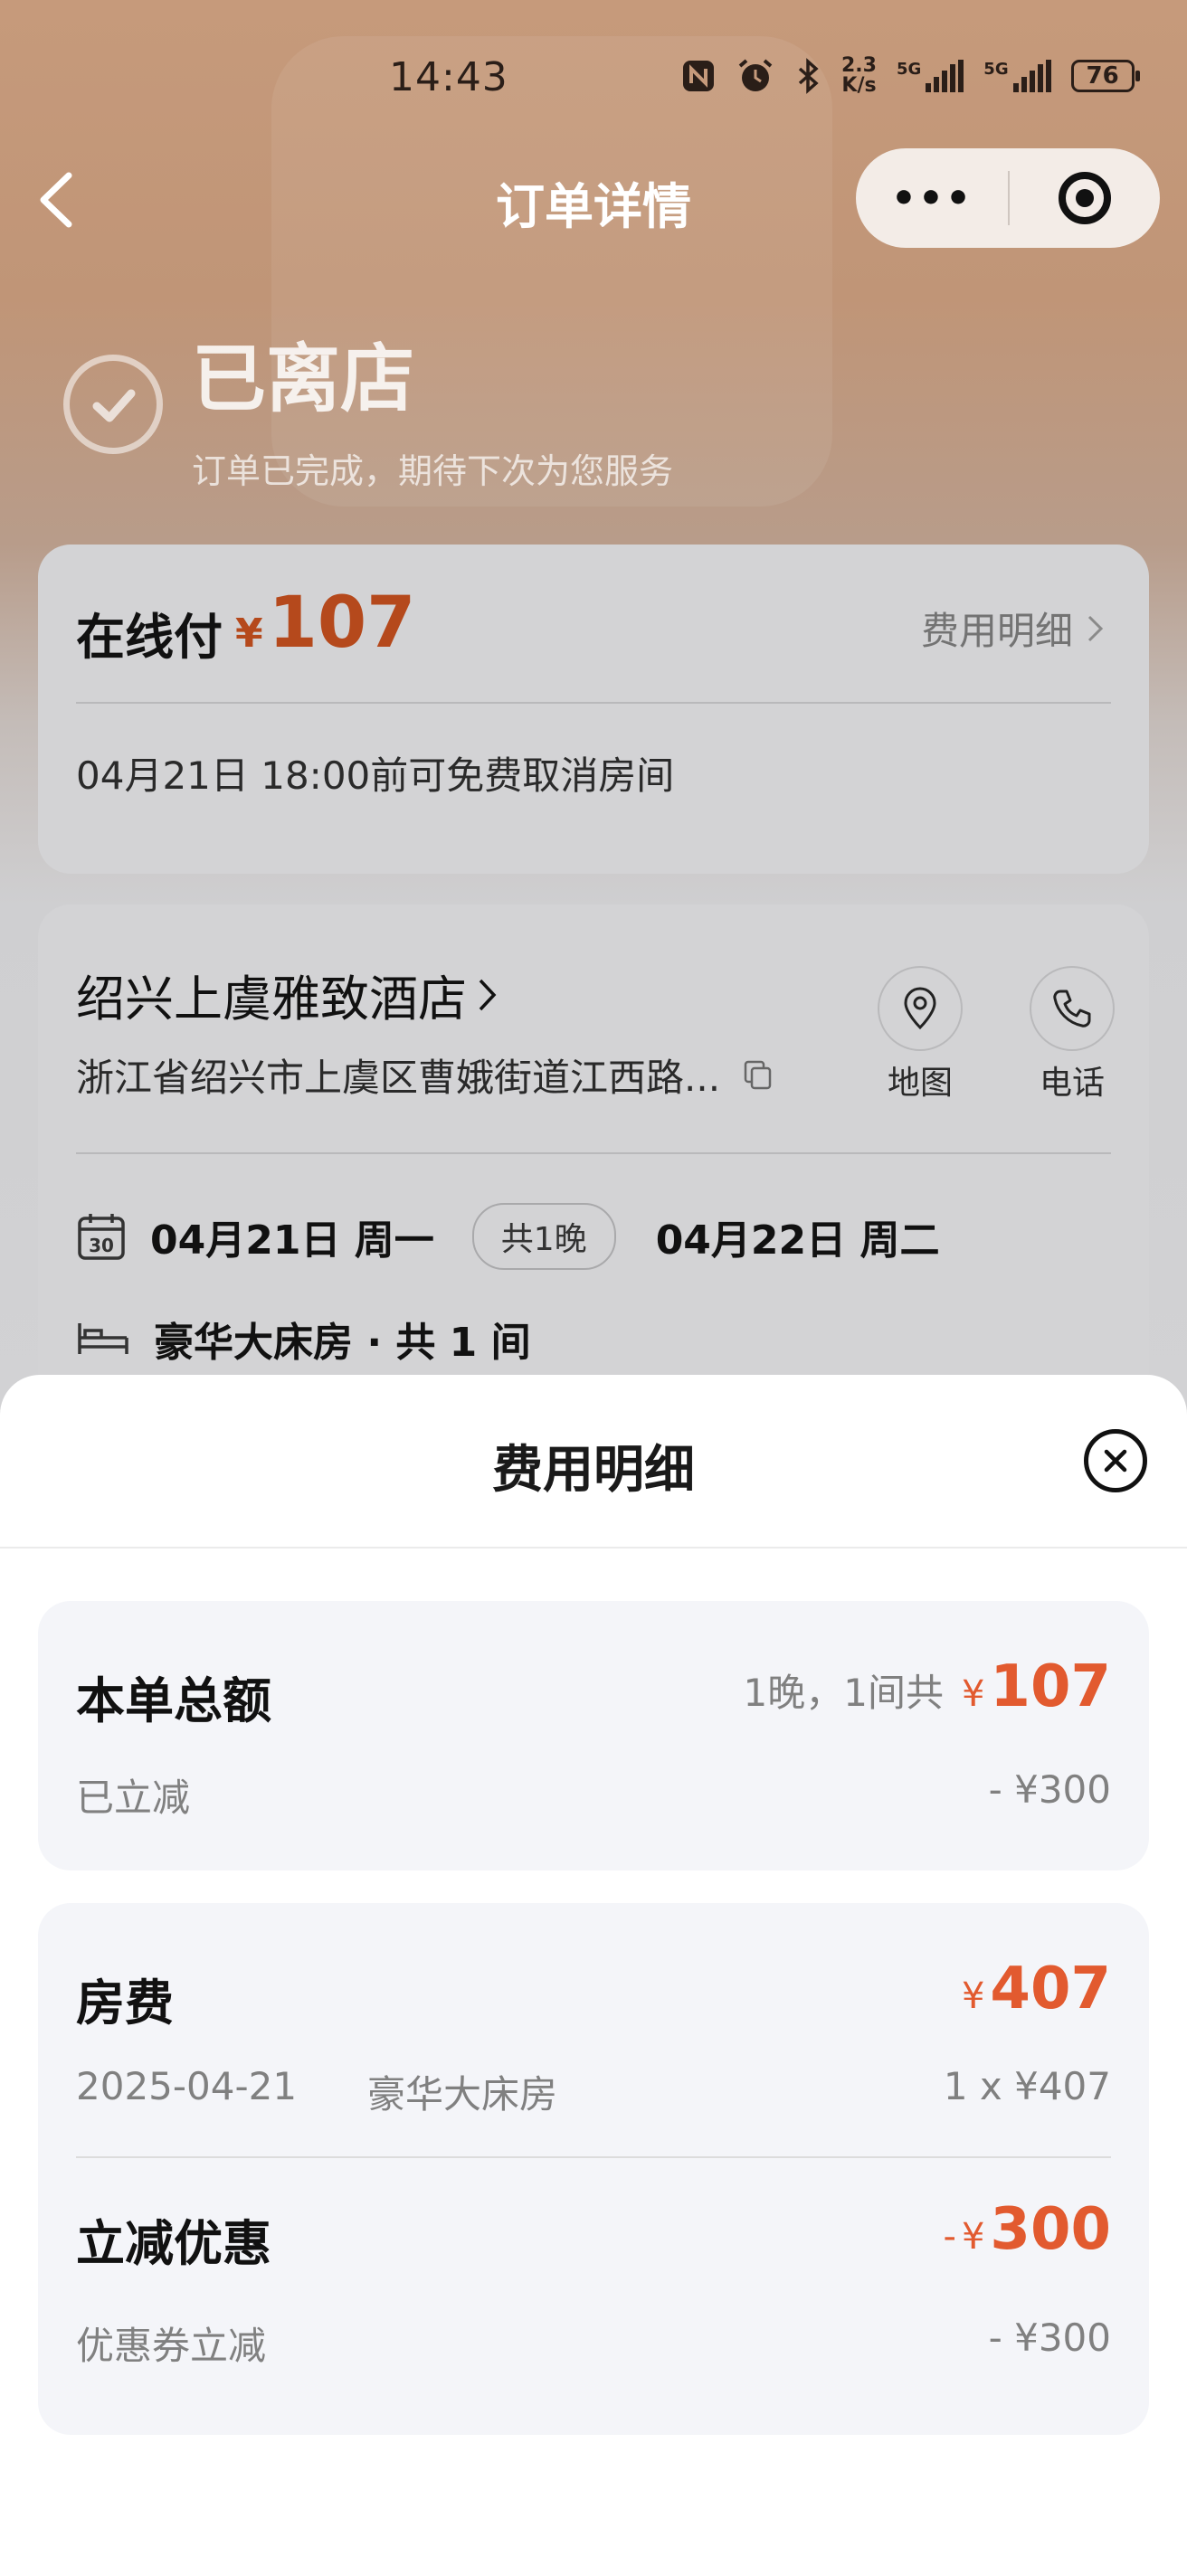 Image resolution: width=1187 pixels, height=2576 pixels. What do you see at coordinates (1105, 76) in the screenshot?
I see `battery-icon: 76` at bounding box center [1105, 76].